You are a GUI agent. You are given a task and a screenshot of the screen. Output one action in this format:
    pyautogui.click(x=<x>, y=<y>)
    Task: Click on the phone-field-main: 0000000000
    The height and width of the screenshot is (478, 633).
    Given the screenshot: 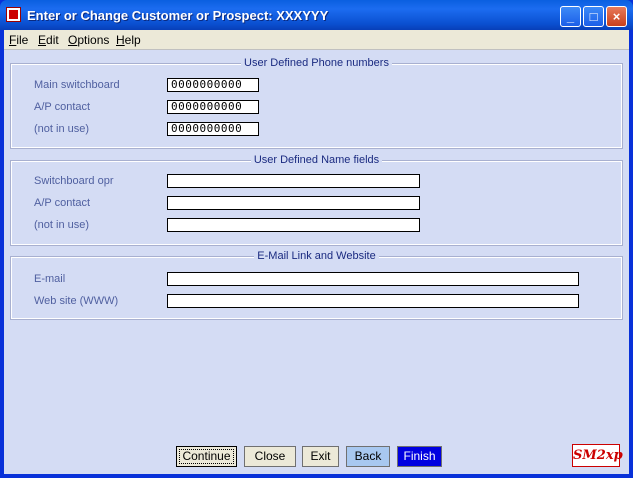 What is the action you would take?
    pyautogui.click(x=213, y=85)
    